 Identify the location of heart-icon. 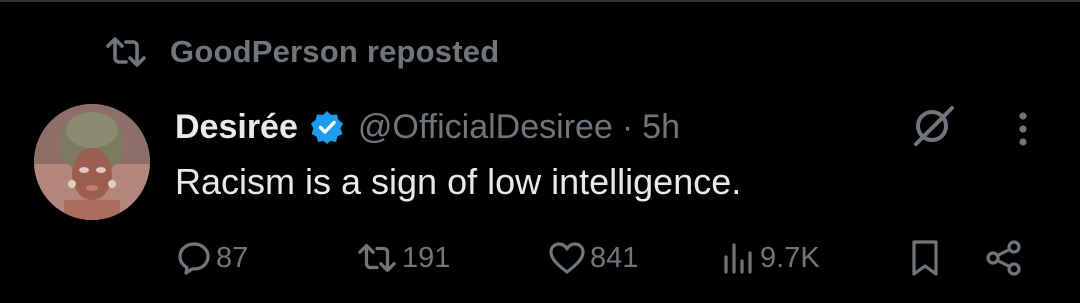
(567, 258).